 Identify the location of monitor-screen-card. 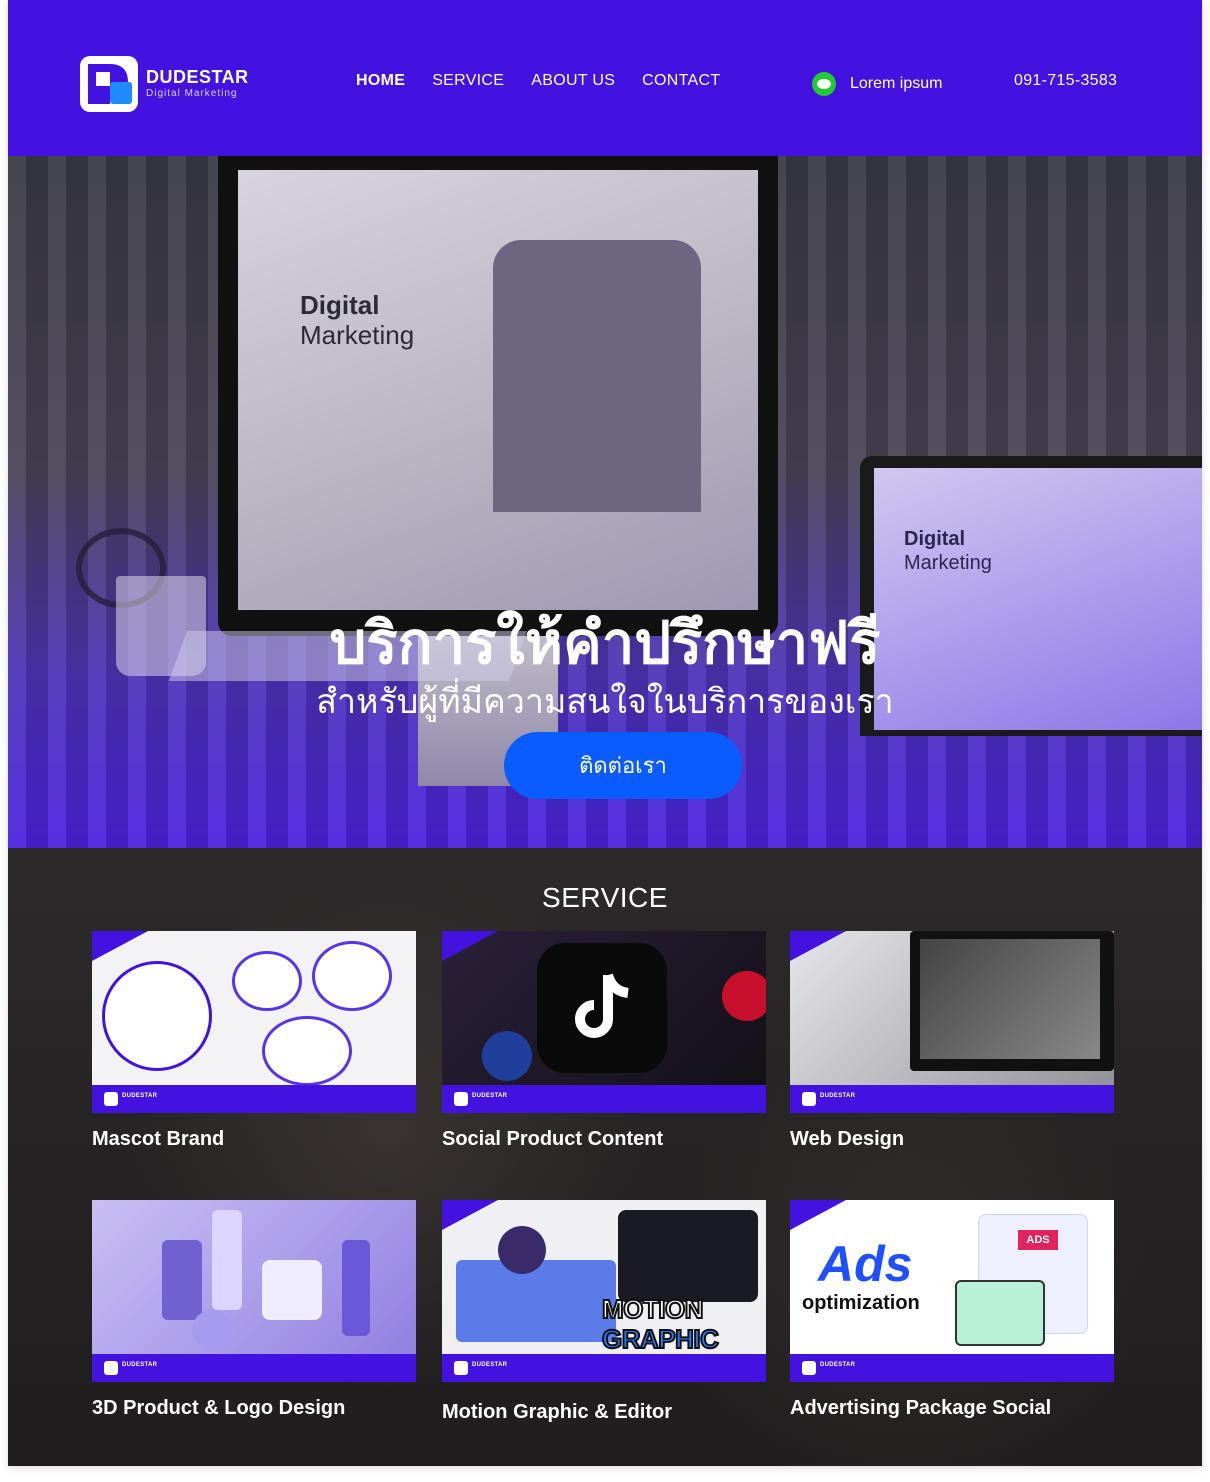
(597, 376).